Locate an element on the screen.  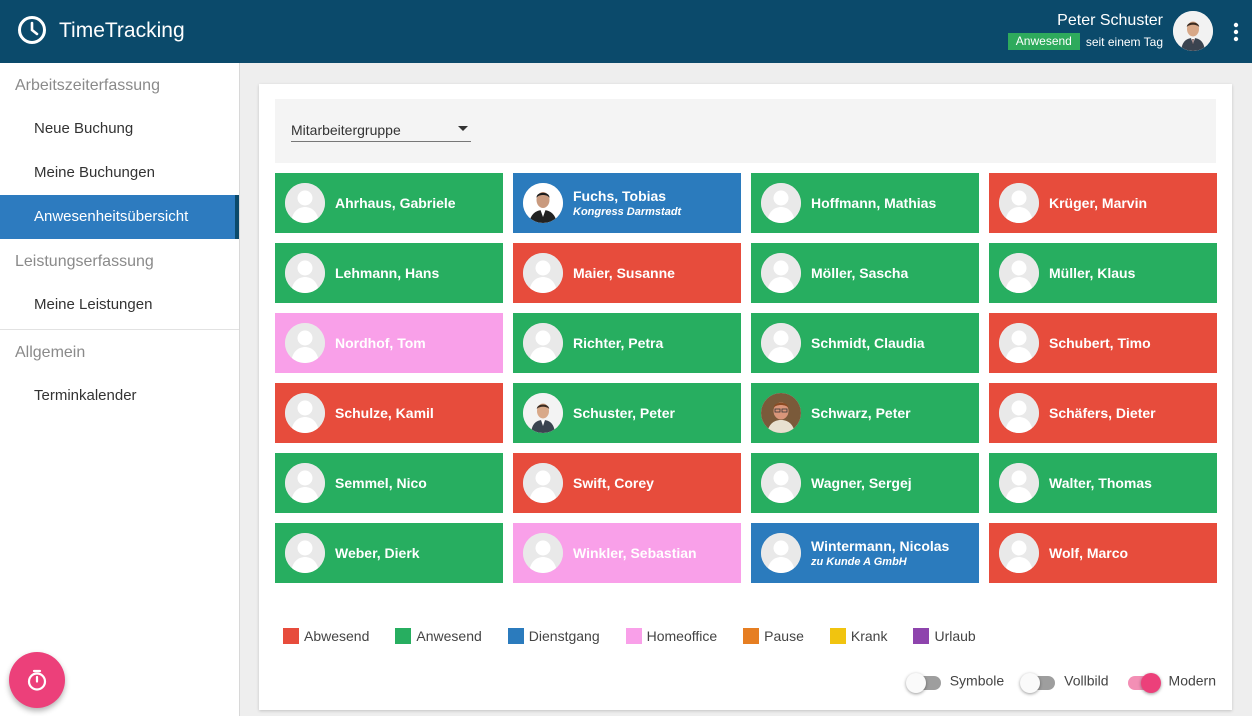
employee-tile-moller-sascha: Möller, Sascha is located at coordinates (865, 273).